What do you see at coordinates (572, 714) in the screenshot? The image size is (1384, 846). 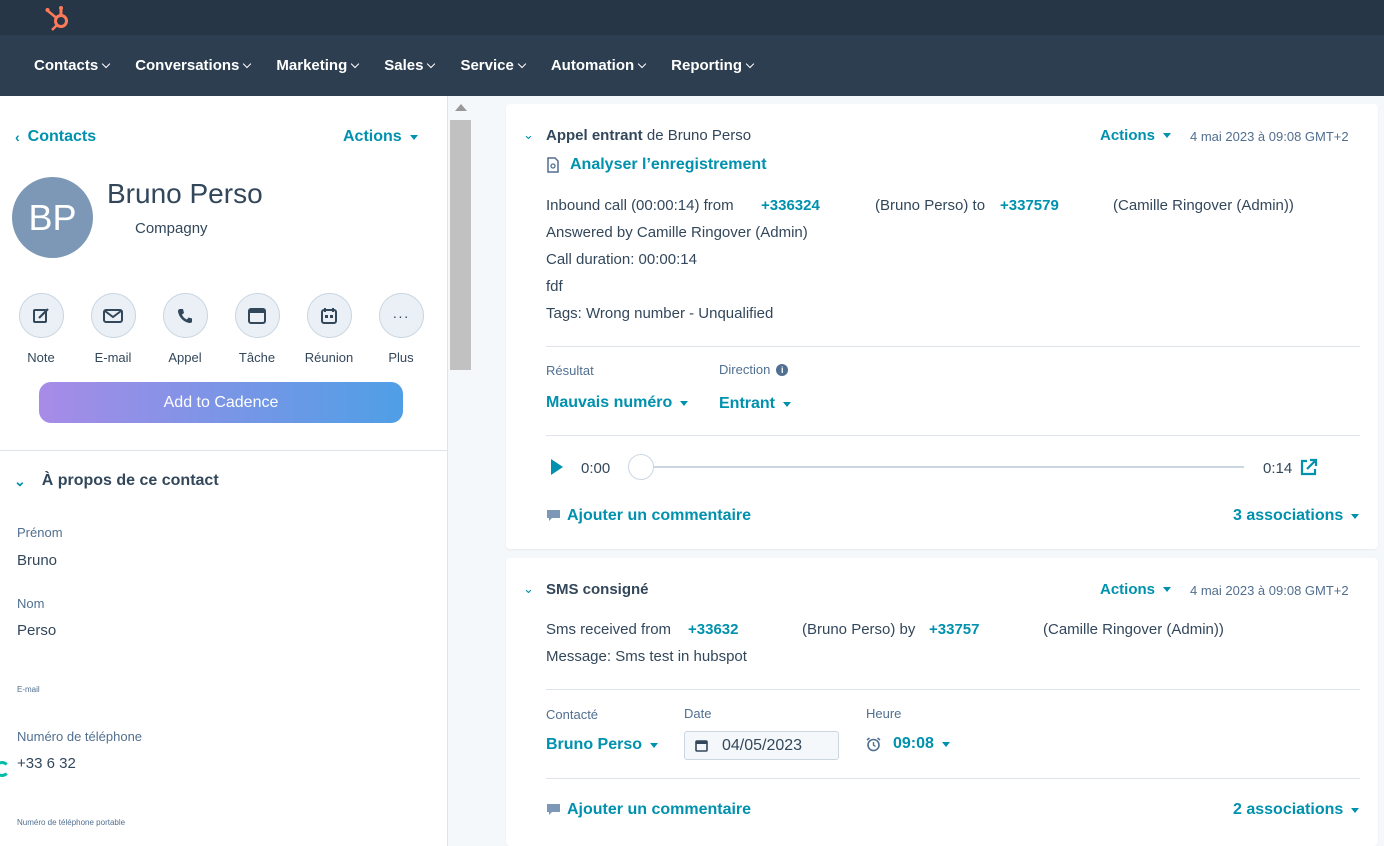 I see `contacted-label: Contacté` at bounding box center [572, 714].